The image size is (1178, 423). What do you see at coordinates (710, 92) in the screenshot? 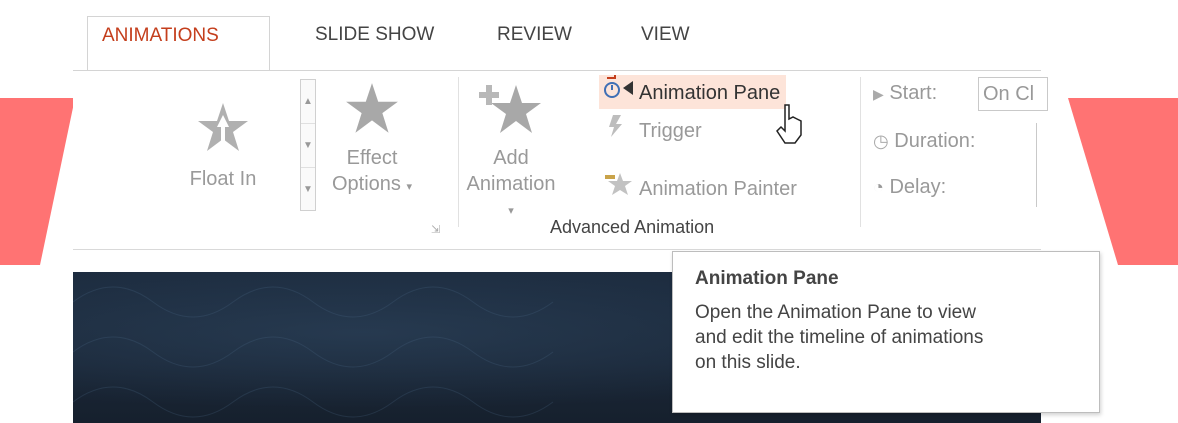
I see `animation-pane-label: Animation Pane` at bounding box center [710, 92].